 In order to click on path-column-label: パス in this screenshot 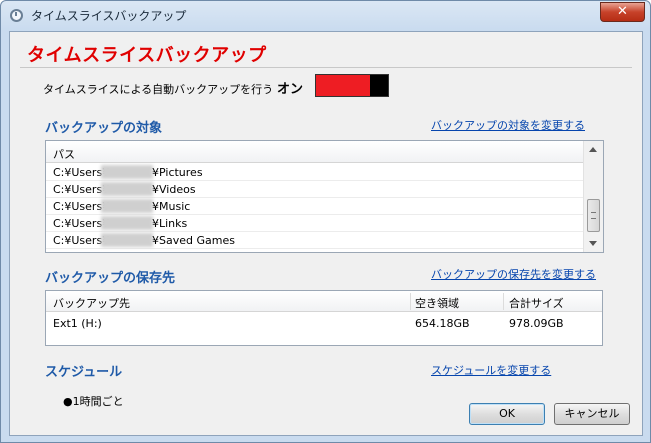, I will do `click(64, 154)`.